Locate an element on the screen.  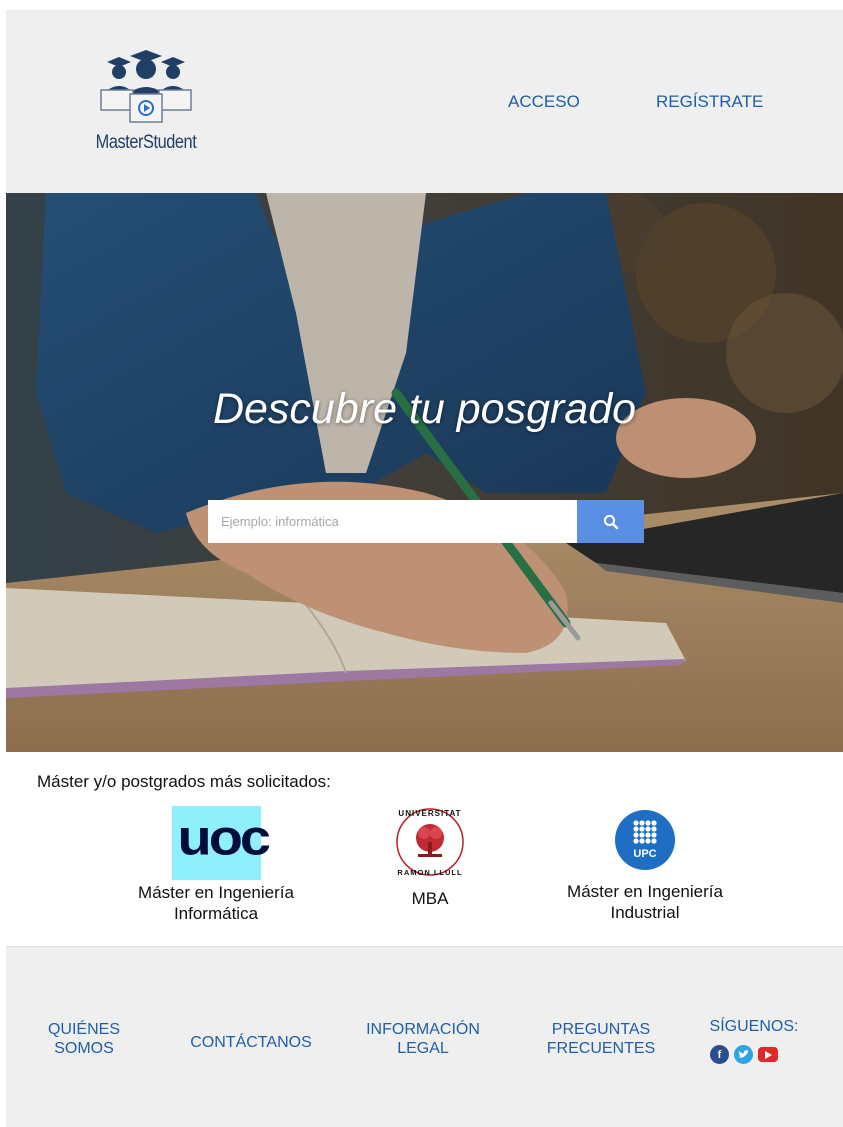
link-line: QUIÉNES is located at coordinates (83, 1029).